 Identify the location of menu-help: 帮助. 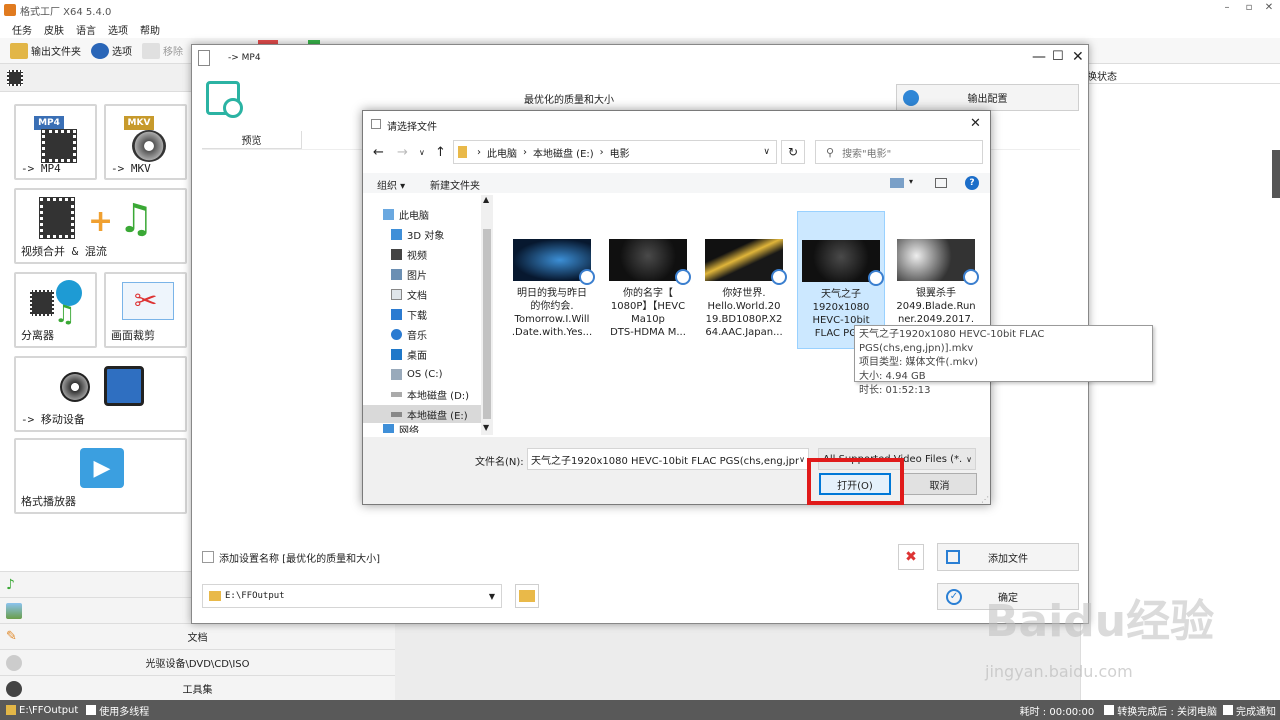
(150, 29).